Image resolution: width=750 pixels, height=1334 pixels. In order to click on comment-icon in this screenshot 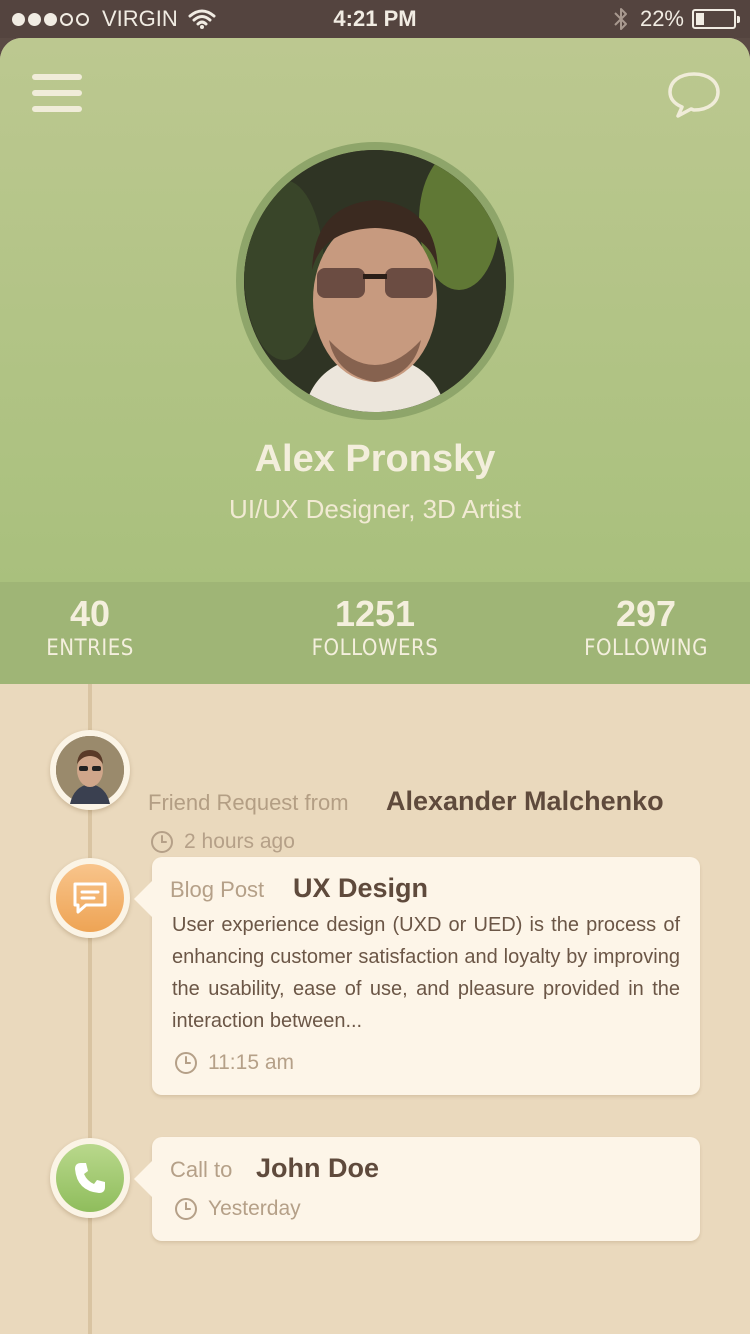, I will do `click(90, 898)`.